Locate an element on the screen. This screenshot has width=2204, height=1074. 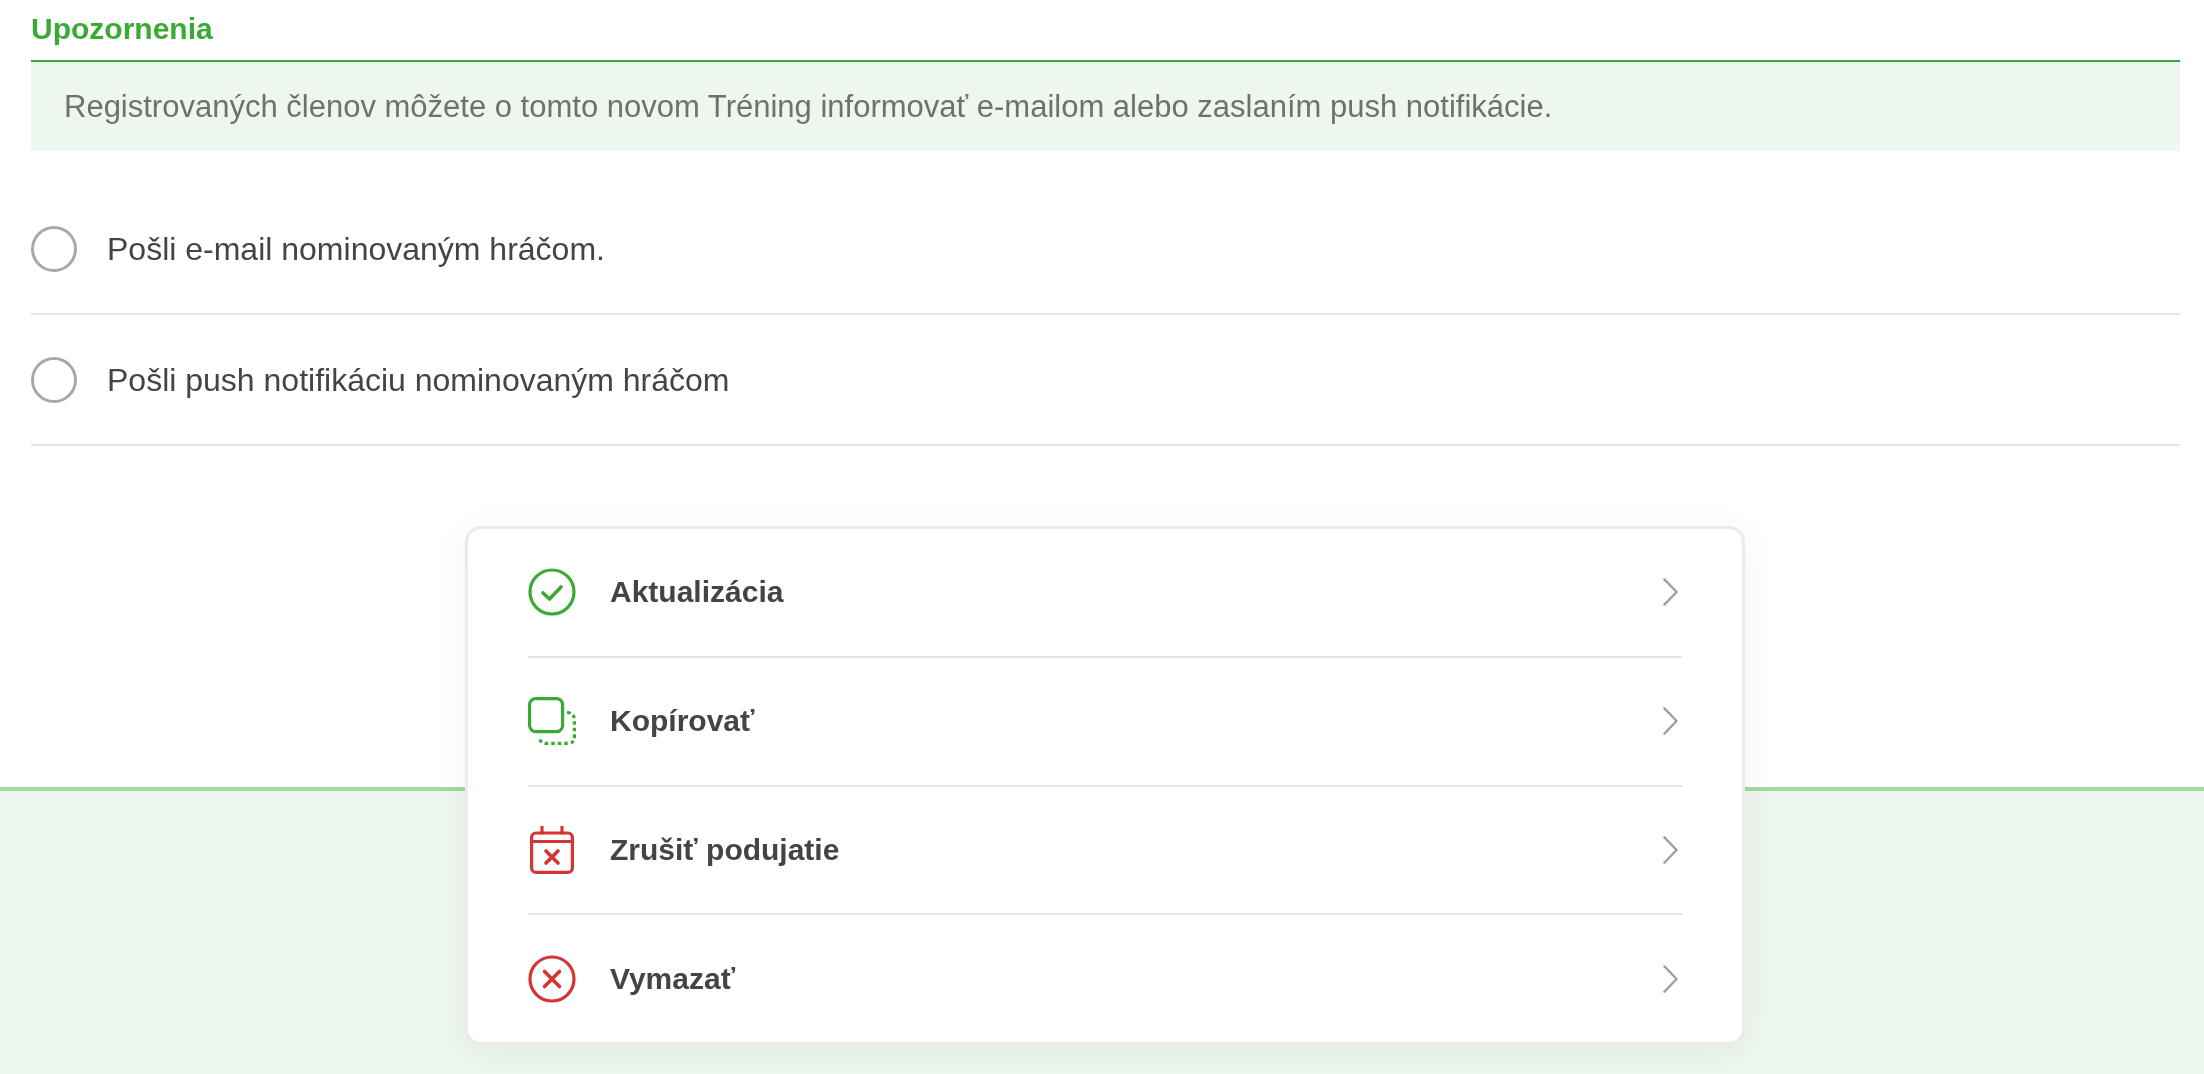
circle-x-icon is located at coordinates (552, 978).